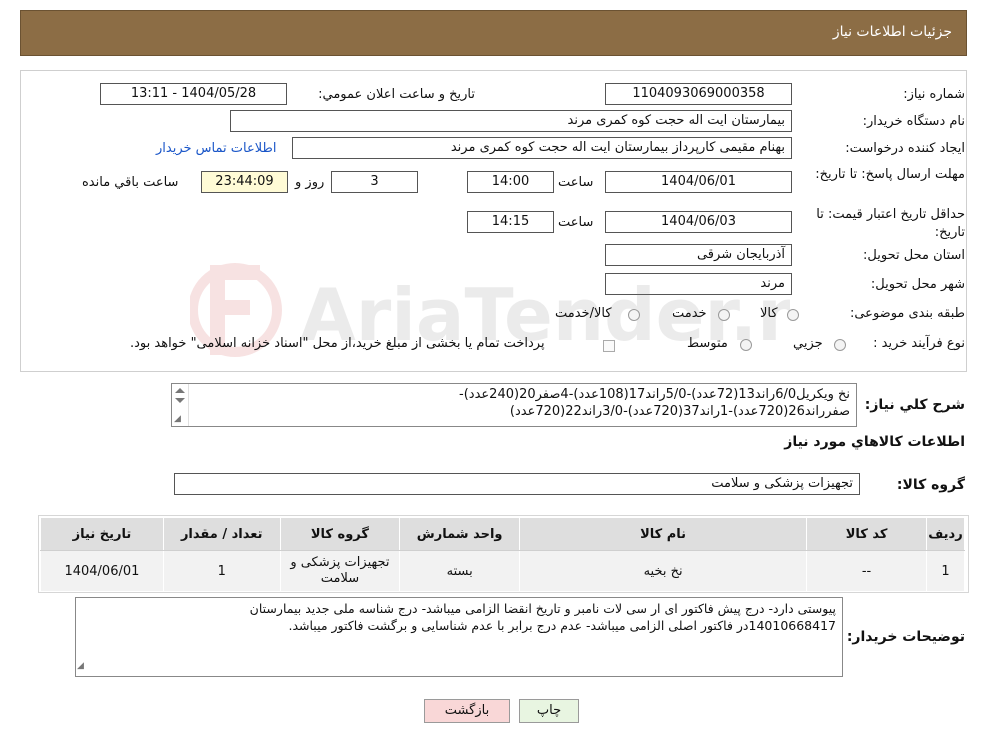  What do you see at coordinates (634, 315) in the screenshot?
I see `category-radio-goods-service` at bounding box center [634, 315].